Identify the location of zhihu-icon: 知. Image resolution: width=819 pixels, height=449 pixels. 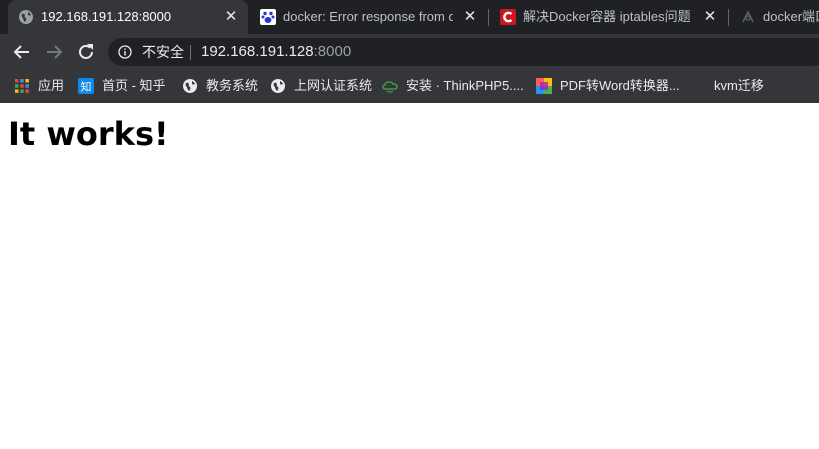
(86, 86).